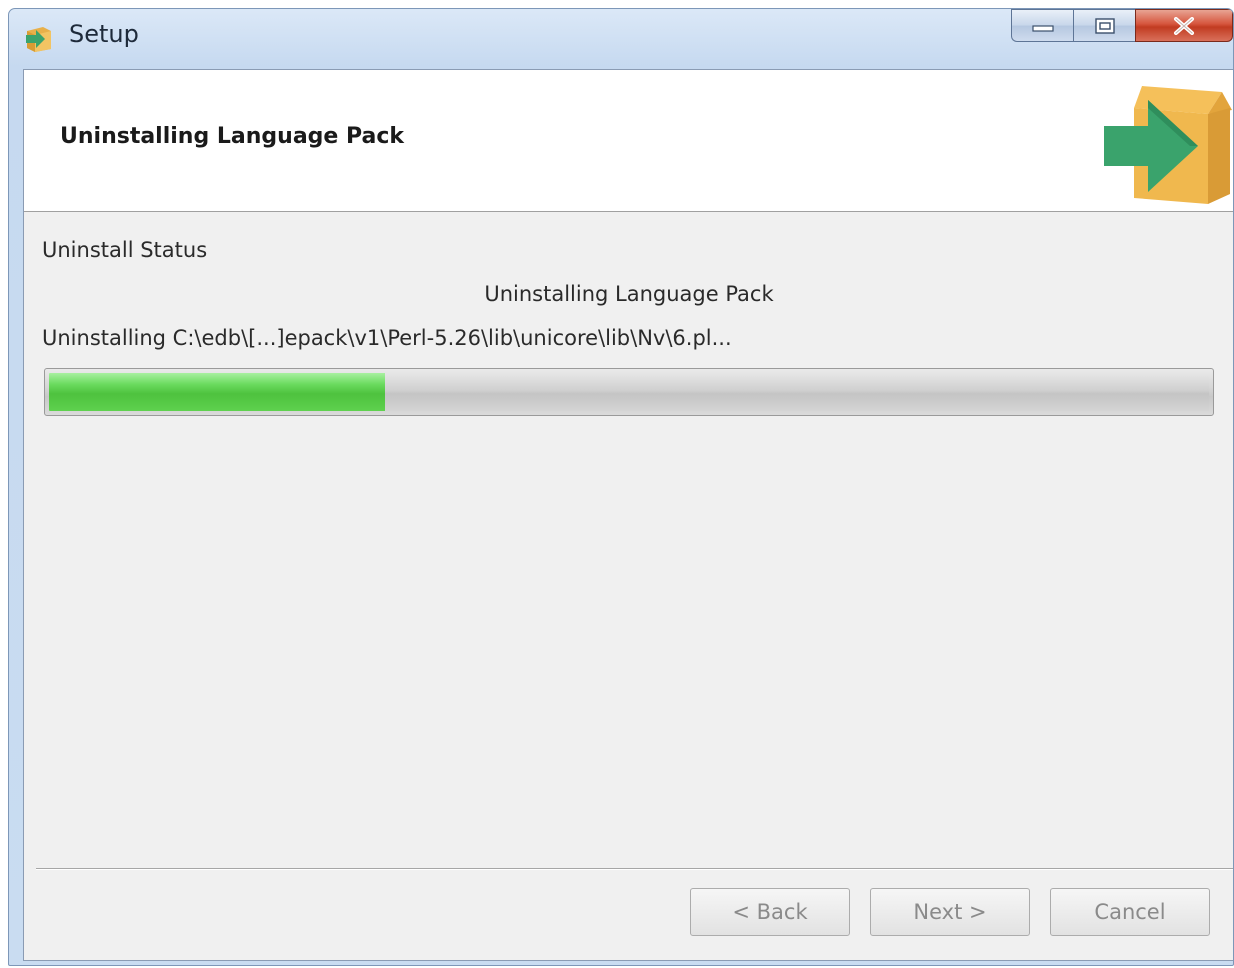  Describe the element at coordinates (770, 912) in the screenshot. I see `back-button: < Back` at that location.